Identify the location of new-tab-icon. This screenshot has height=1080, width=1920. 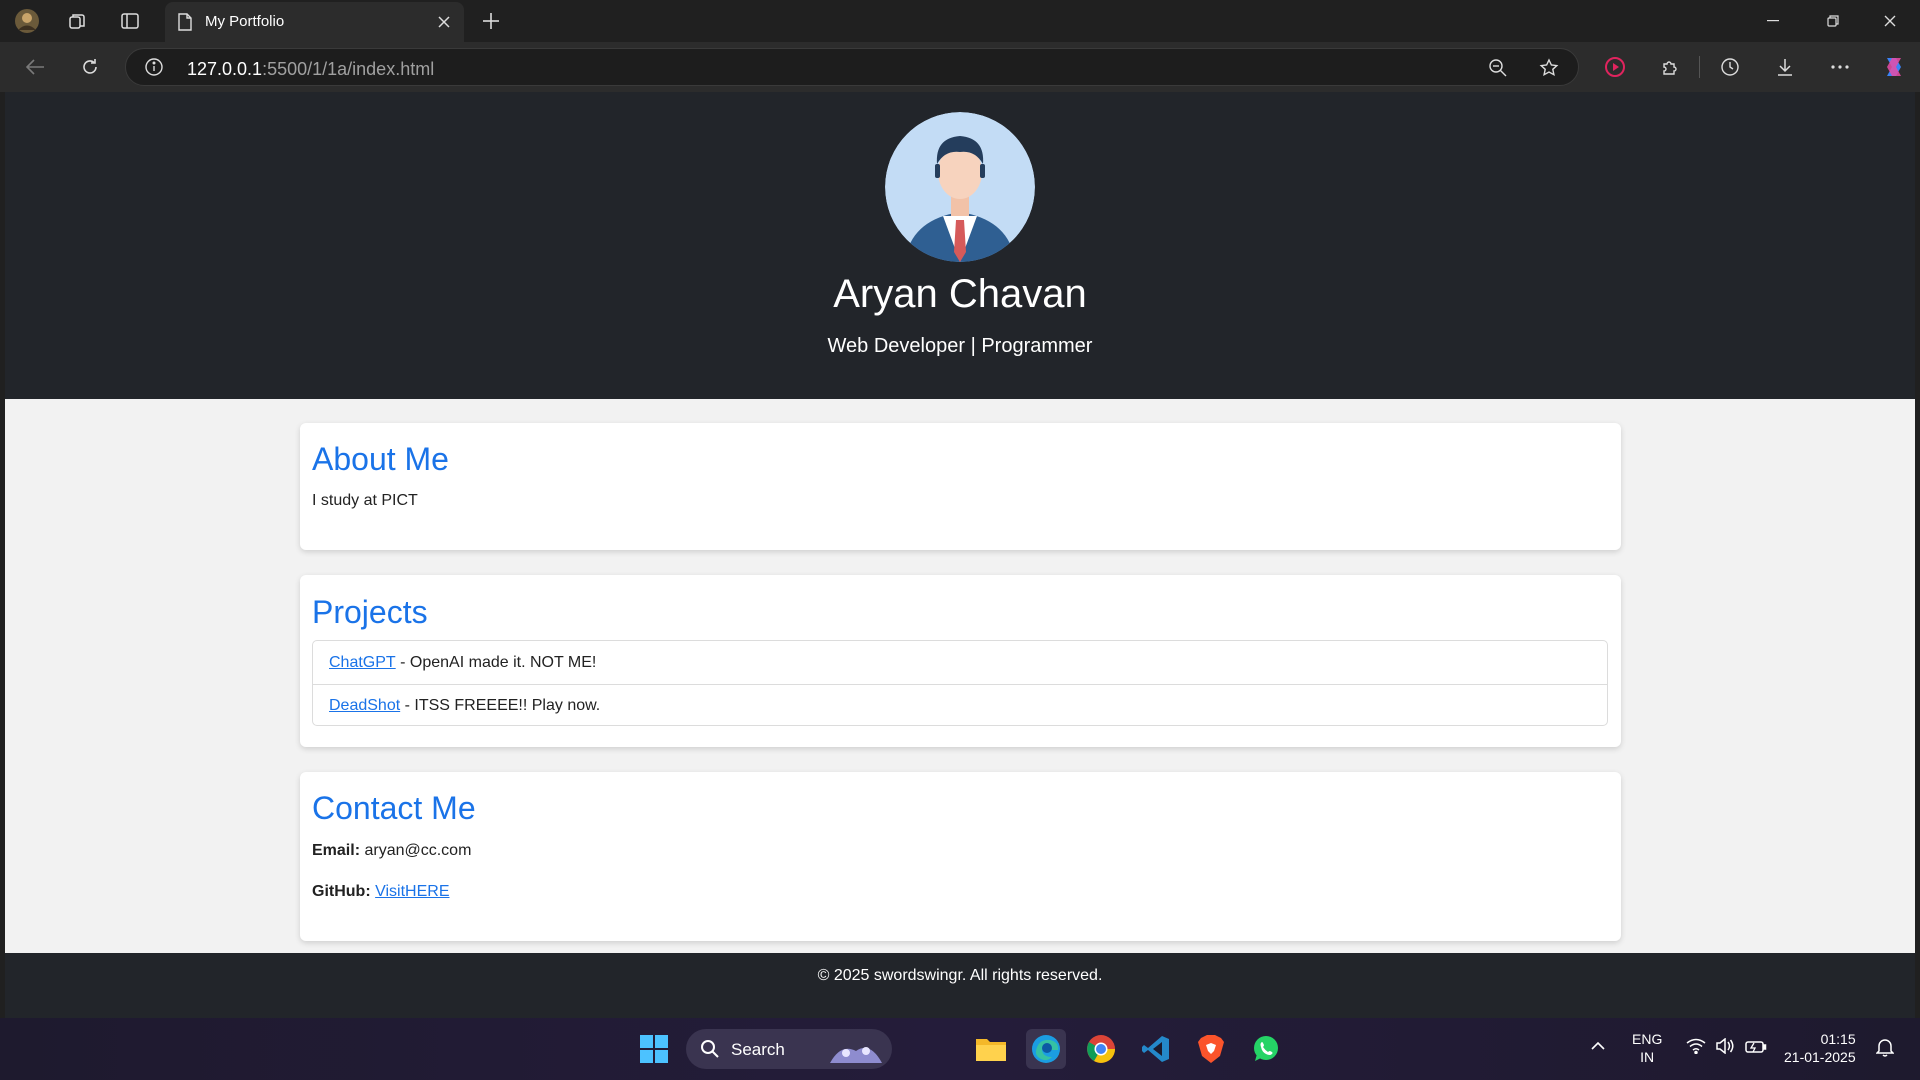
(491, 21).